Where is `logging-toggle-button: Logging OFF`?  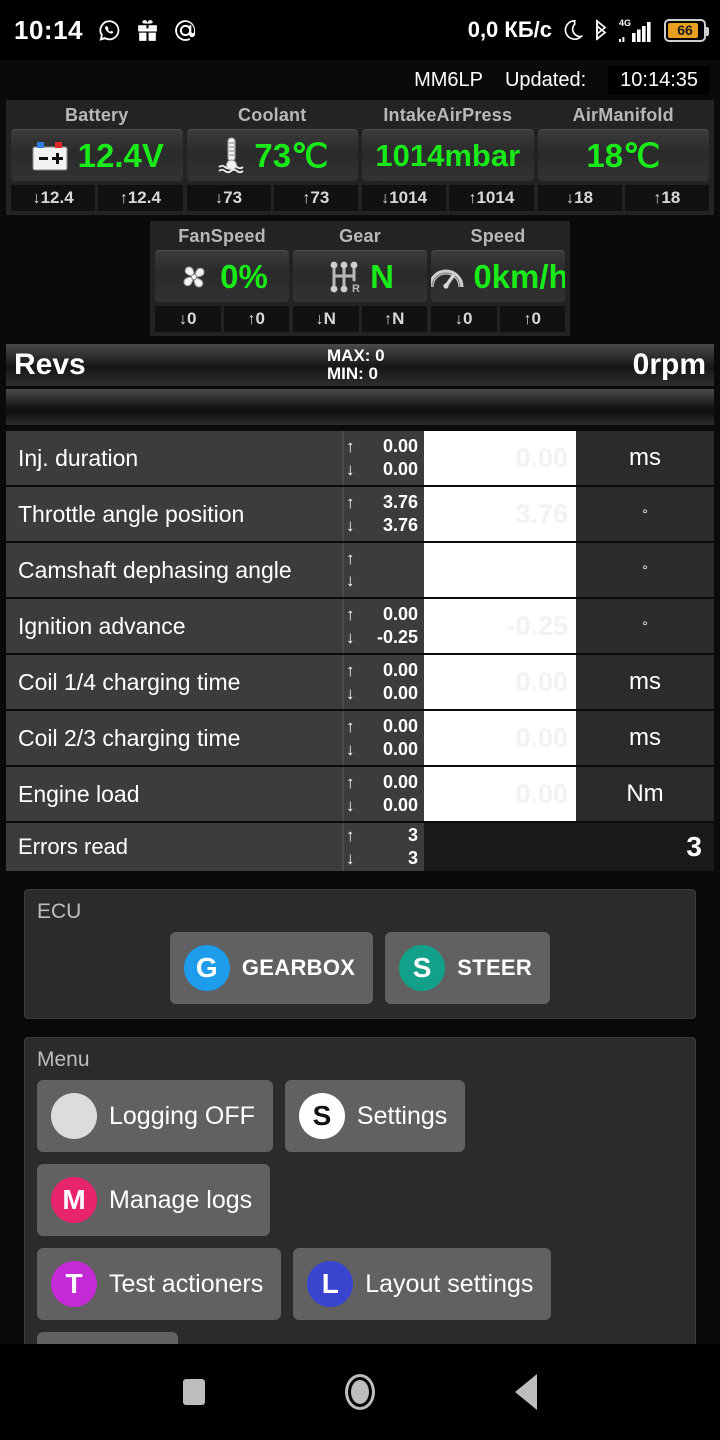 logging-toggle-button: Logging OFF is located at coordinates (155, 1116).